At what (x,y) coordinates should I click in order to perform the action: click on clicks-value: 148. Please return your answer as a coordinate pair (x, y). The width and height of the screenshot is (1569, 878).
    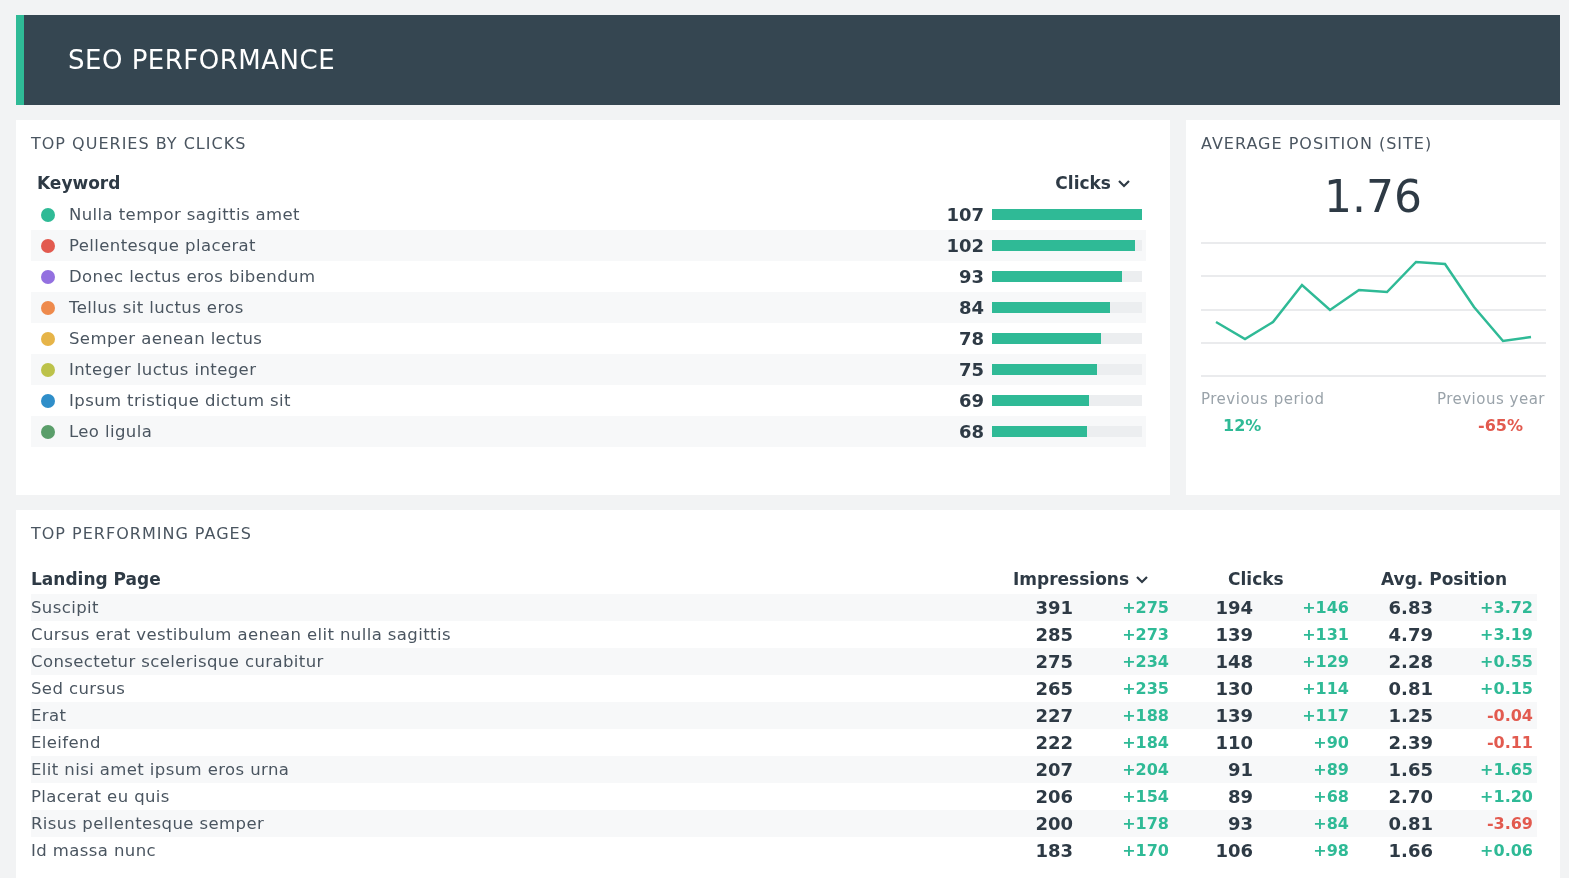
    Looking at the image, I should click on (1234, 661).